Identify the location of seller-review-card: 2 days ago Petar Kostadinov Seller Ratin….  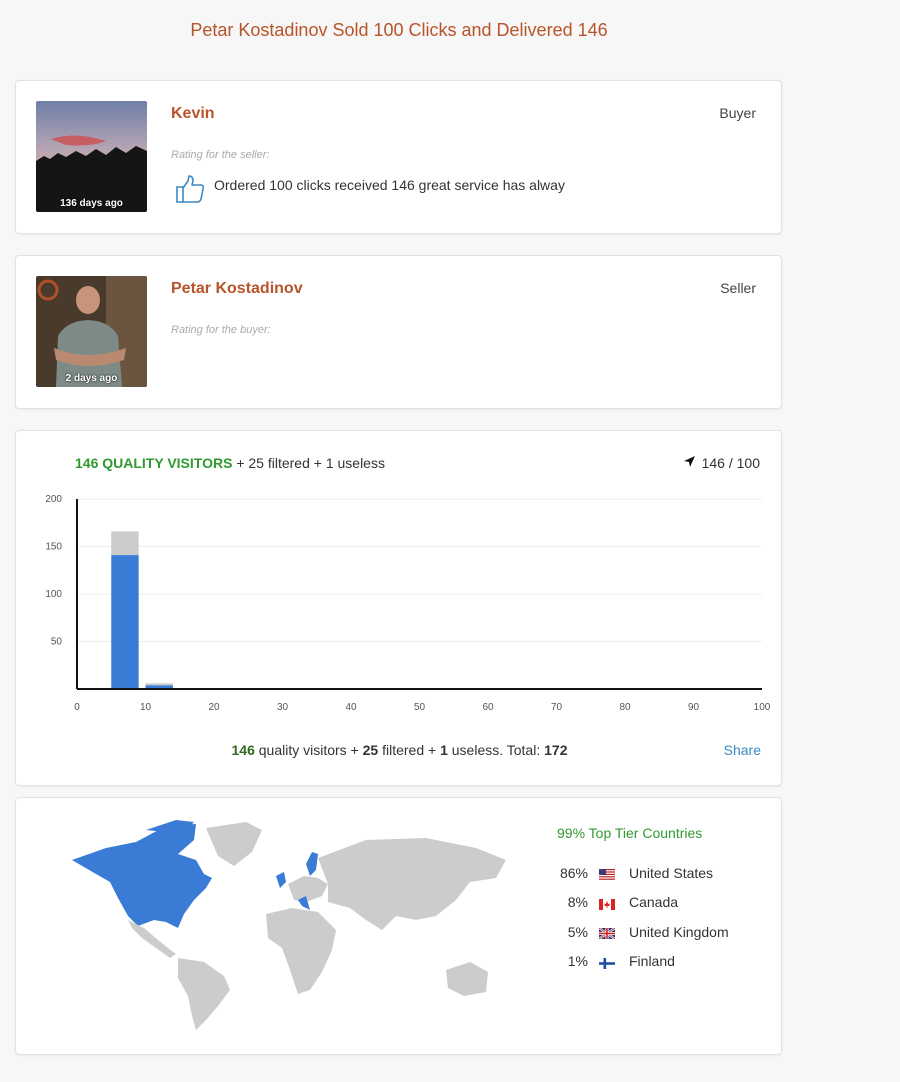
(398, 332).